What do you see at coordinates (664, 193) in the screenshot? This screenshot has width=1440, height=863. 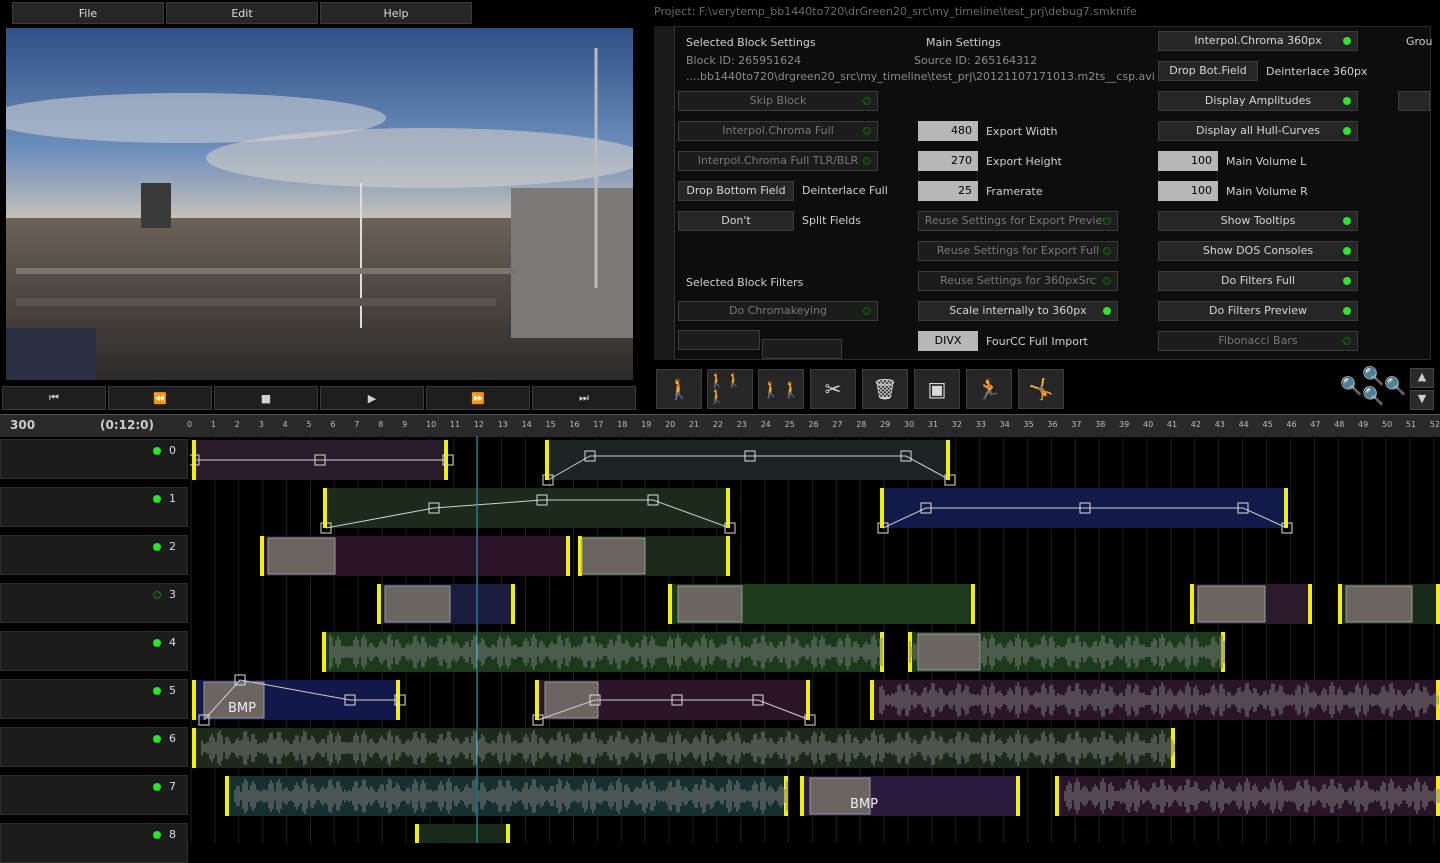 I see `settings-scrollbar` at bounding box center [664, 193].